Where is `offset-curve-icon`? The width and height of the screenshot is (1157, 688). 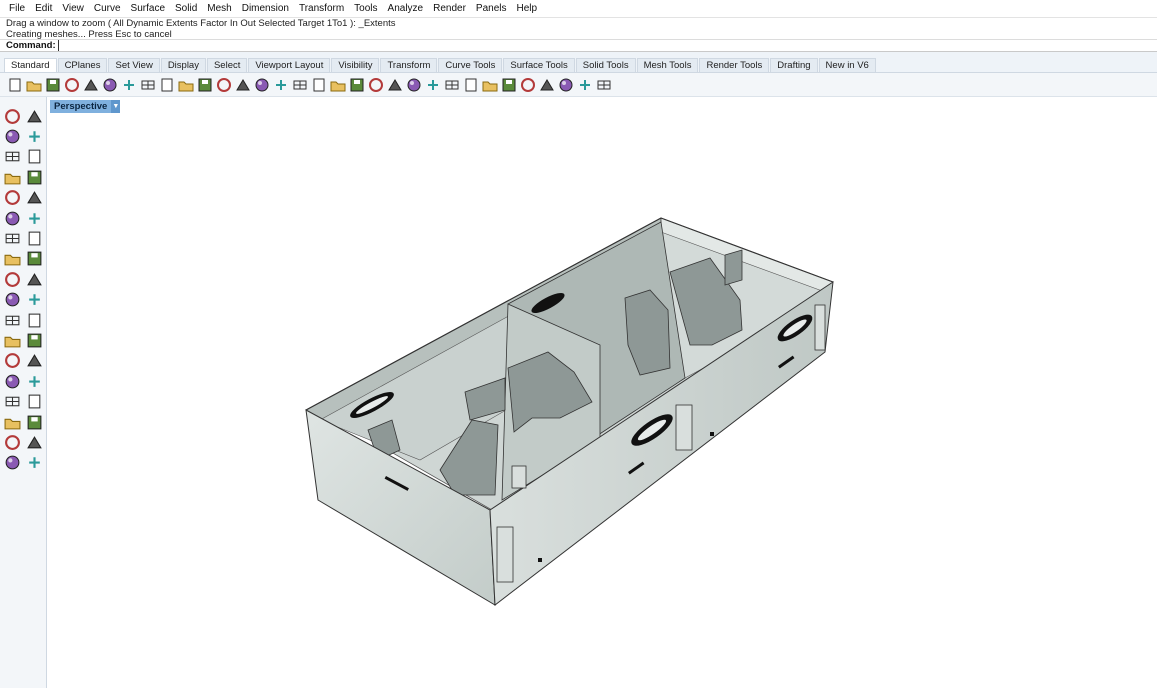 offset-curve-icon is located at coordinates (12, 218).